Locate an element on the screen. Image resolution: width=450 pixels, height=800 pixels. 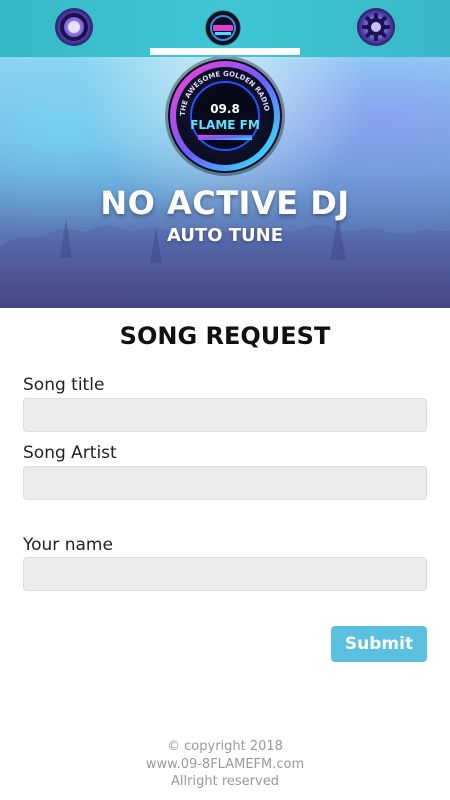
dj-name: NO ACTIVE DJ is located at coordinates (225, 203).